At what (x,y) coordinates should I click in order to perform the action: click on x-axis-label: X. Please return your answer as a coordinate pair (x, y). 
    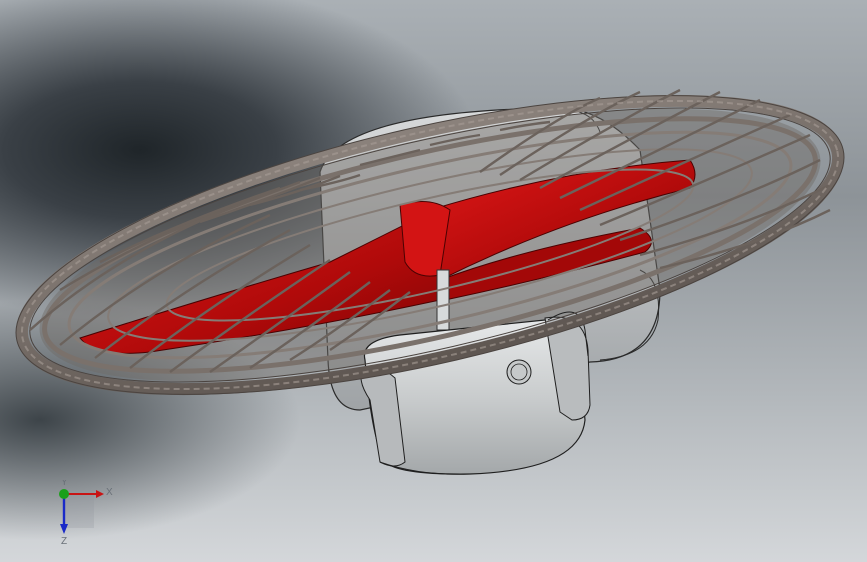
    Looking at the image, I should click on (109, 492).